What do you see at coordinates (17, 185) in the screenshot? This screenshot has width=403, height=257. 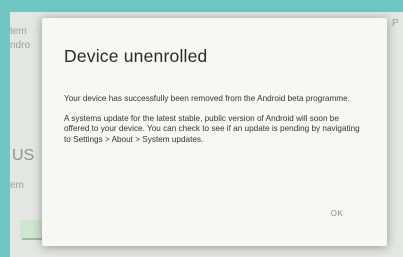 I see `background-text-line: em` at bounding box center [17, 185].